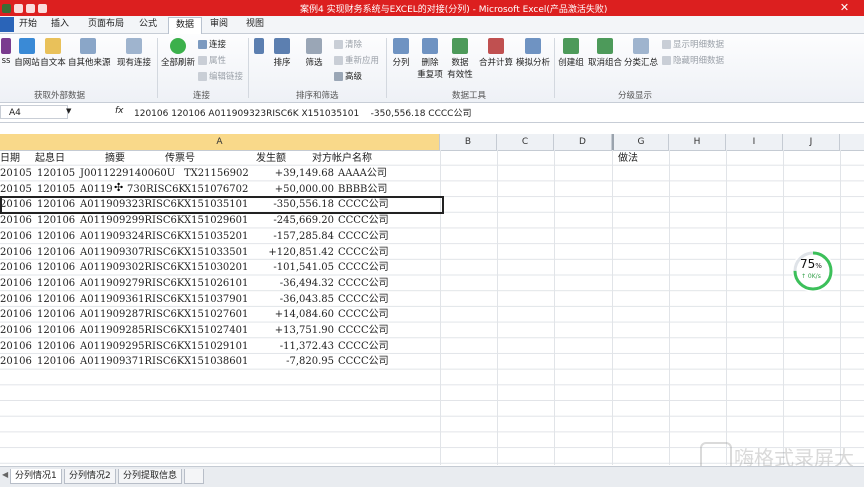 This screenshot has height=487, width=864. What do you see at coordinates (177, 63) in the screenshot?
I see `refresh-all-label: 全部刷新` at bounding box center [177, 63].